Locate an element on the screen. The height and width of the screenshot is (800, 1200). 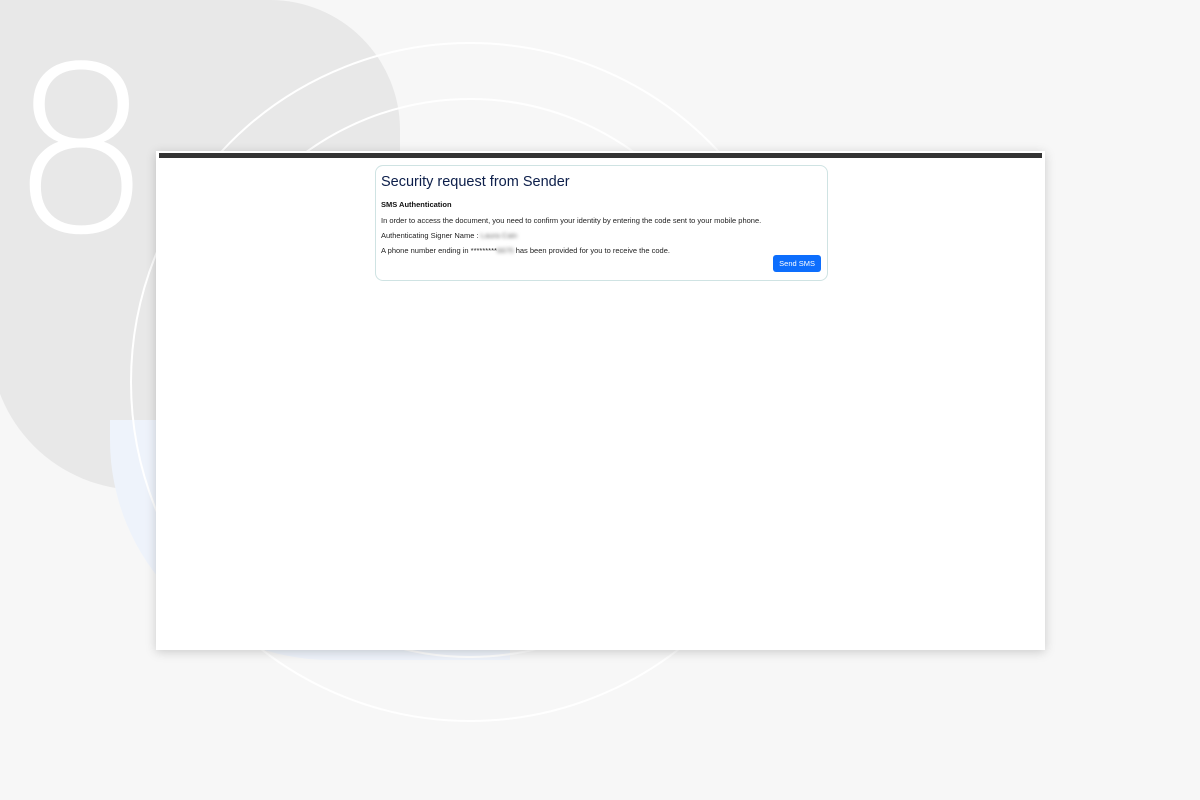
window-top-bar is located at coordinates (600, 155).